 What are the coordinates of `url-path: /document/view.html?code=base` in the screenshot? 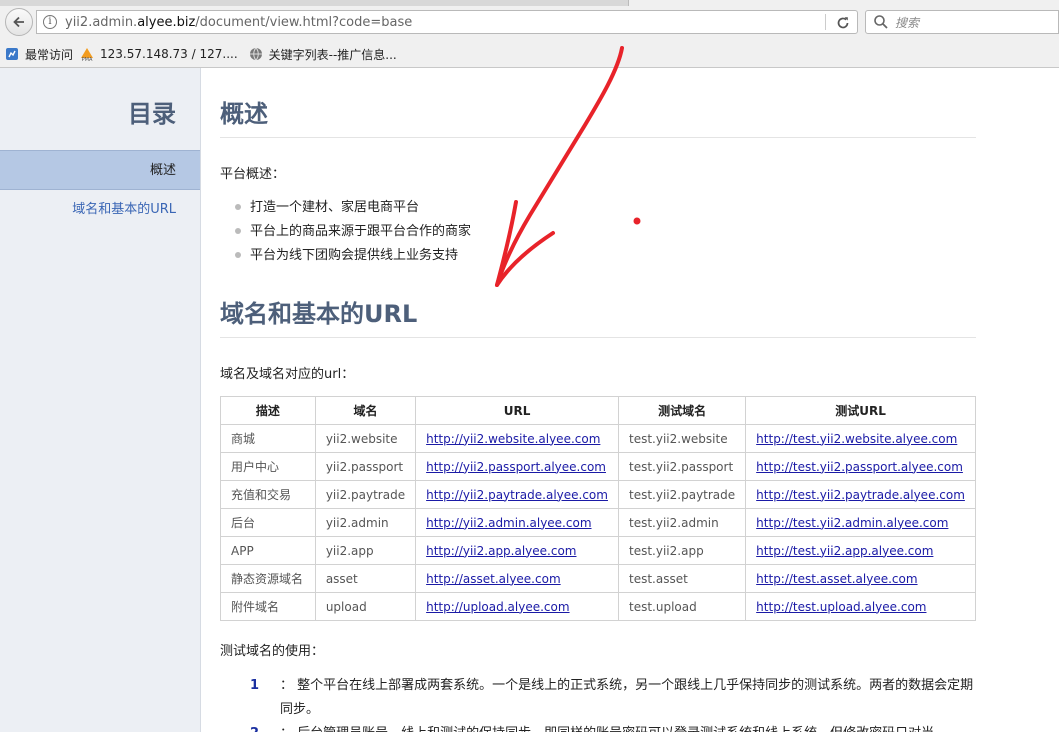 It's located at (304, 22).